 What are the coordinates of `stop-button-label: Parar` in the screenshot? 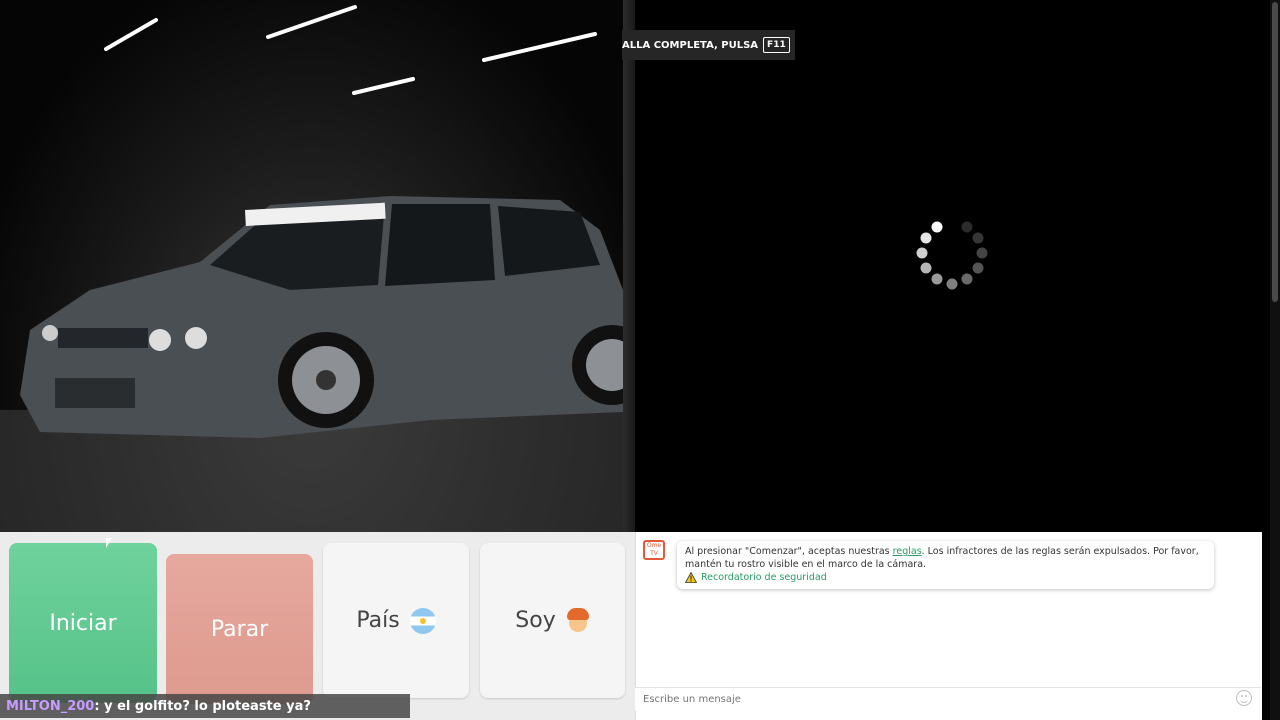 It's located at (239, 629).